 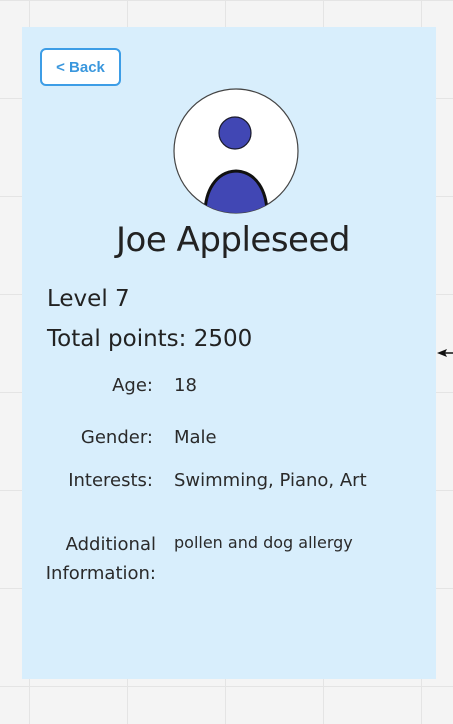 What do you see at coordinates (270, 480) in the screenshot?
I see `interests-value: Swimming, Piano, Art` at bounding box center [270, 480].